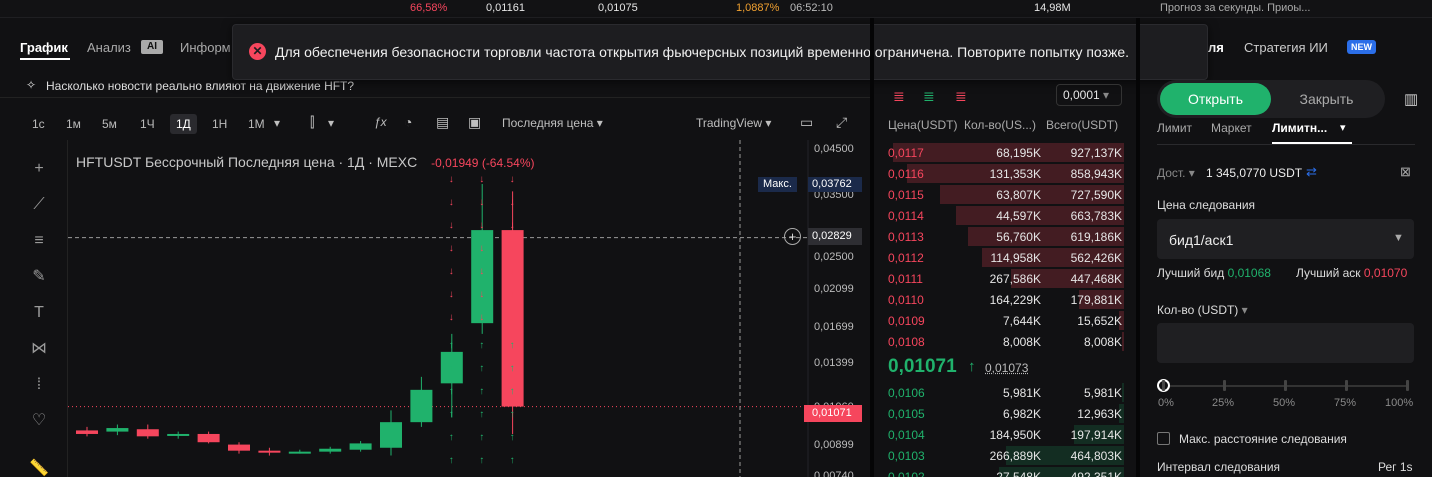  I want to click on follow-price-select: бид1/аск1 ▼, so click(1285, 239).